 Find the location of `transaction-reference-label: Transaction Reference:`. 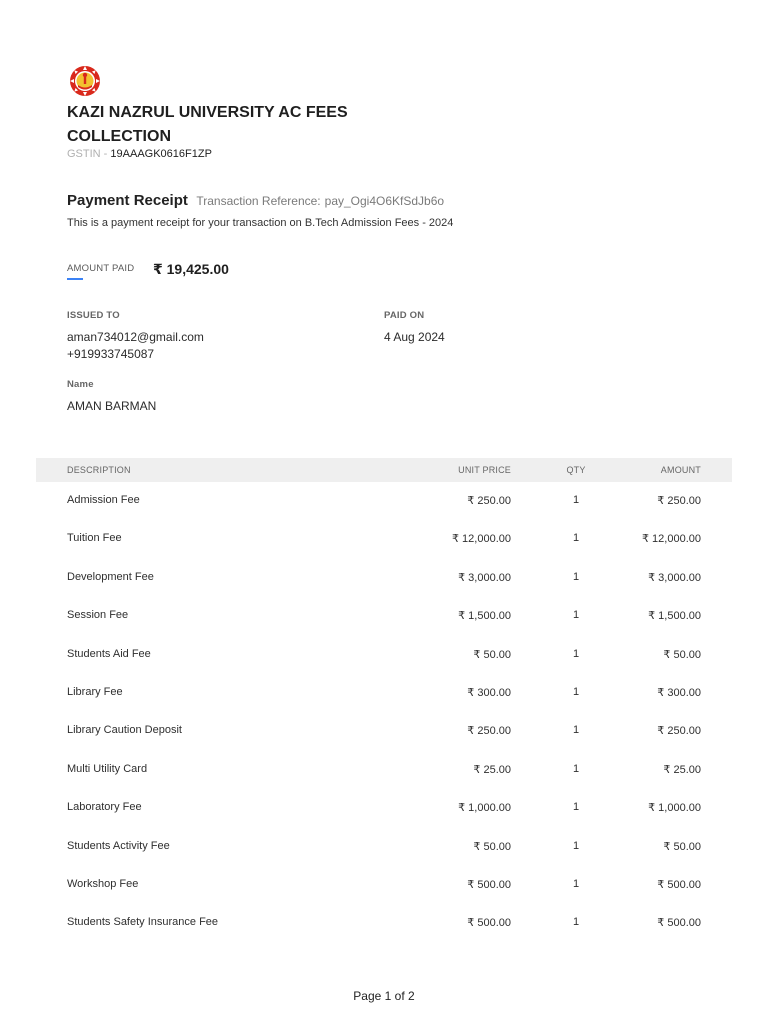

transaction-reference-label: Transaction Reference: is located at coordinates (258, 201).